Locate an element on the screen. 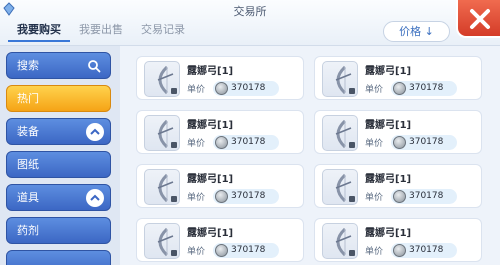  sidebar-item-label: 道具 is located at coordinates (28, 197).